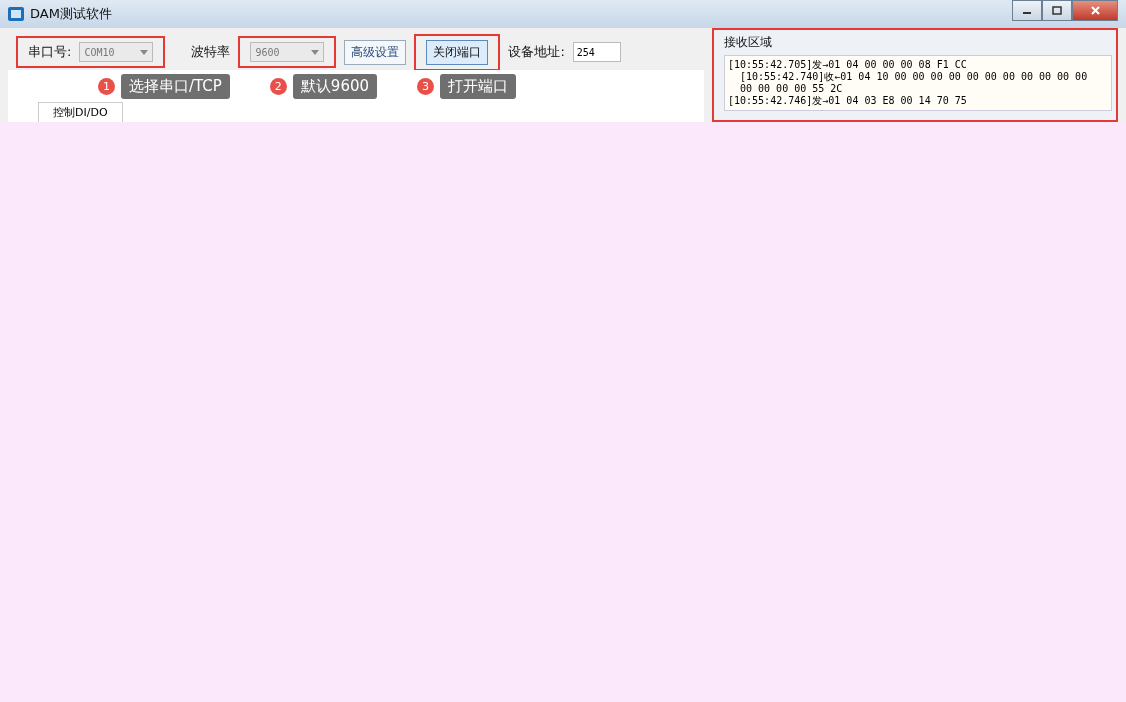  I want to click on address-field: 254, so click(596, 52).